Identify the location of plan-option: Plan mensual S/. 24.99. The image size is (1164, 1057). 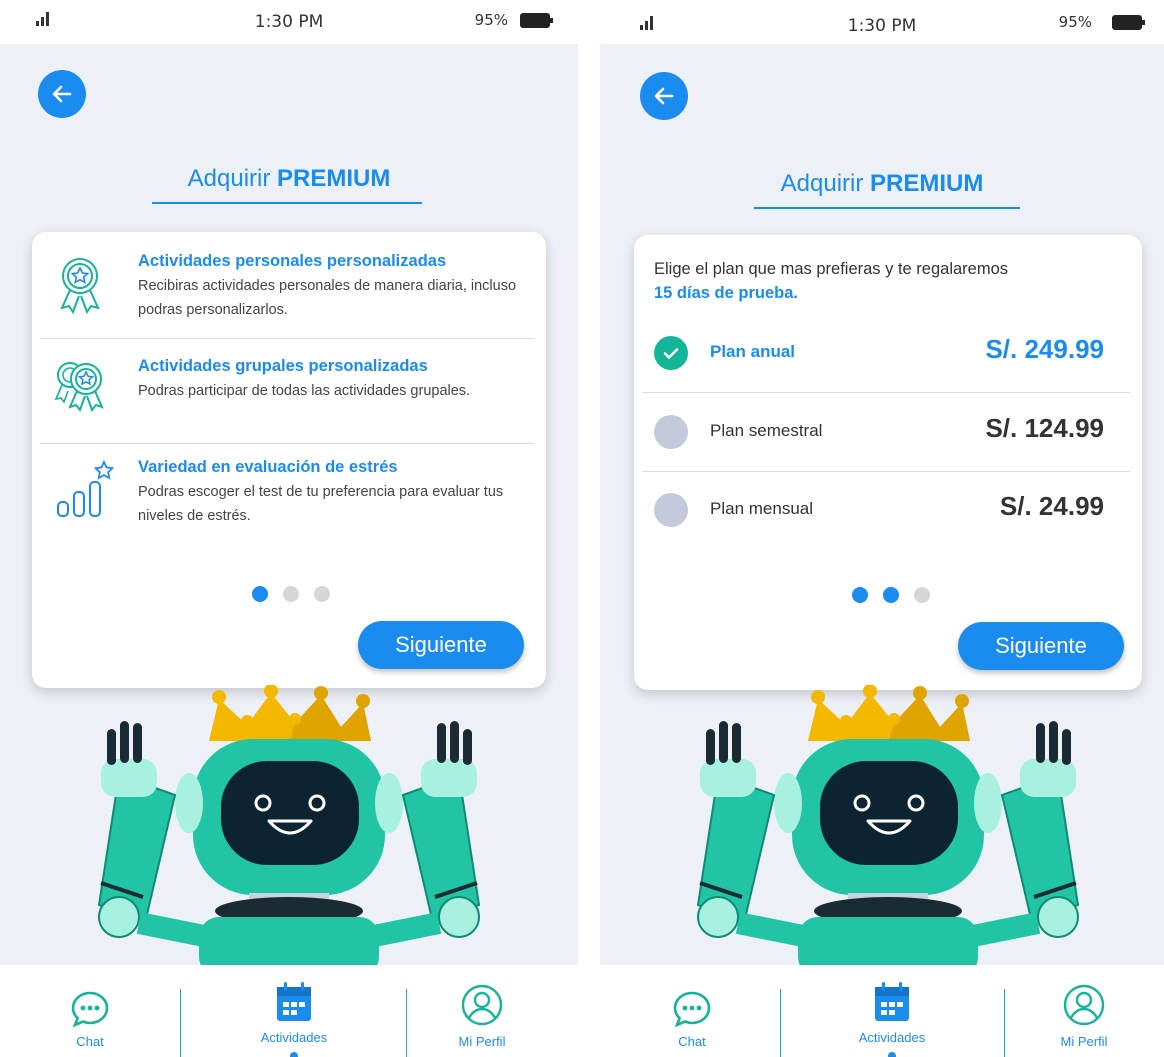
(888, 511).